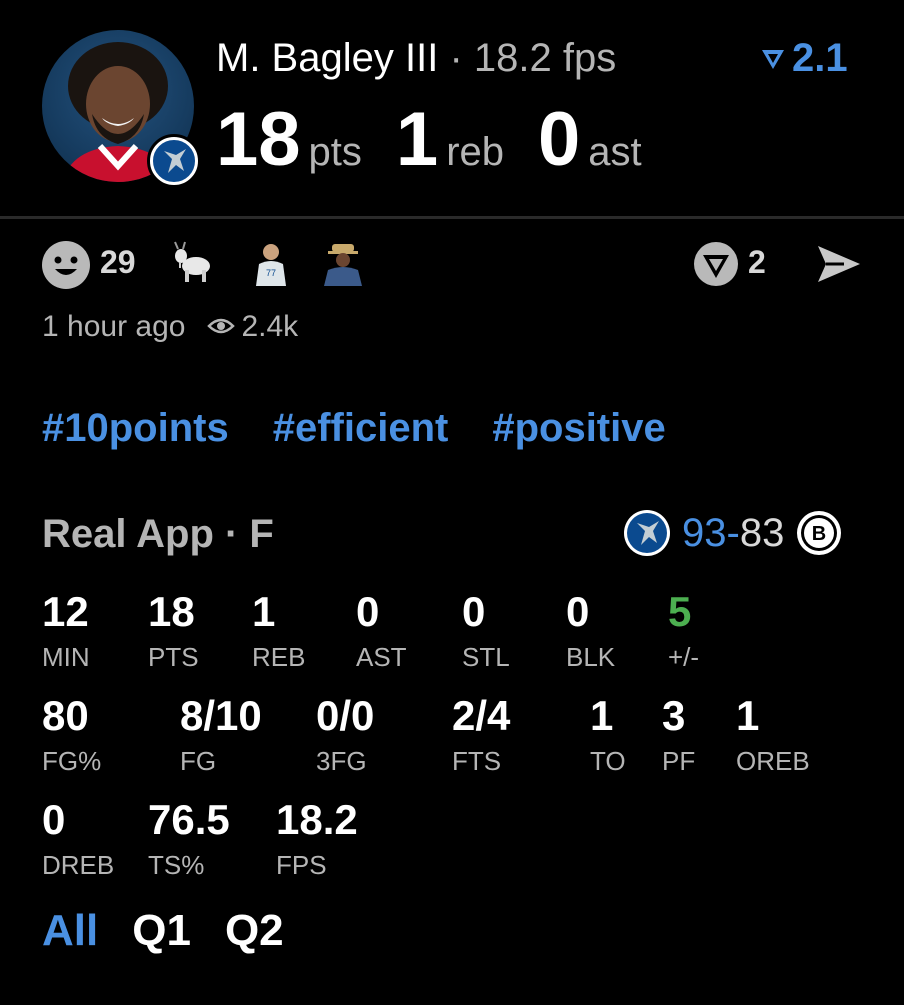  I want to click on stat-value: 5, so click(680, 611).